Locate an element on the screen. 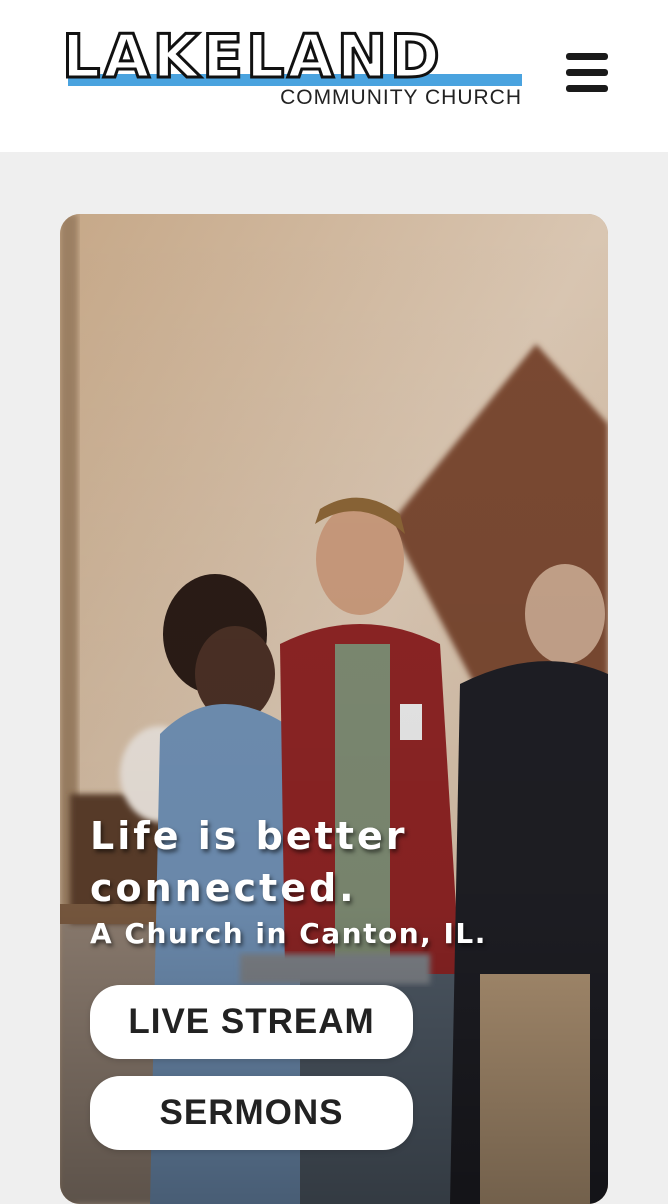  menu-bar-bottom is located at coordinates (587, 88).